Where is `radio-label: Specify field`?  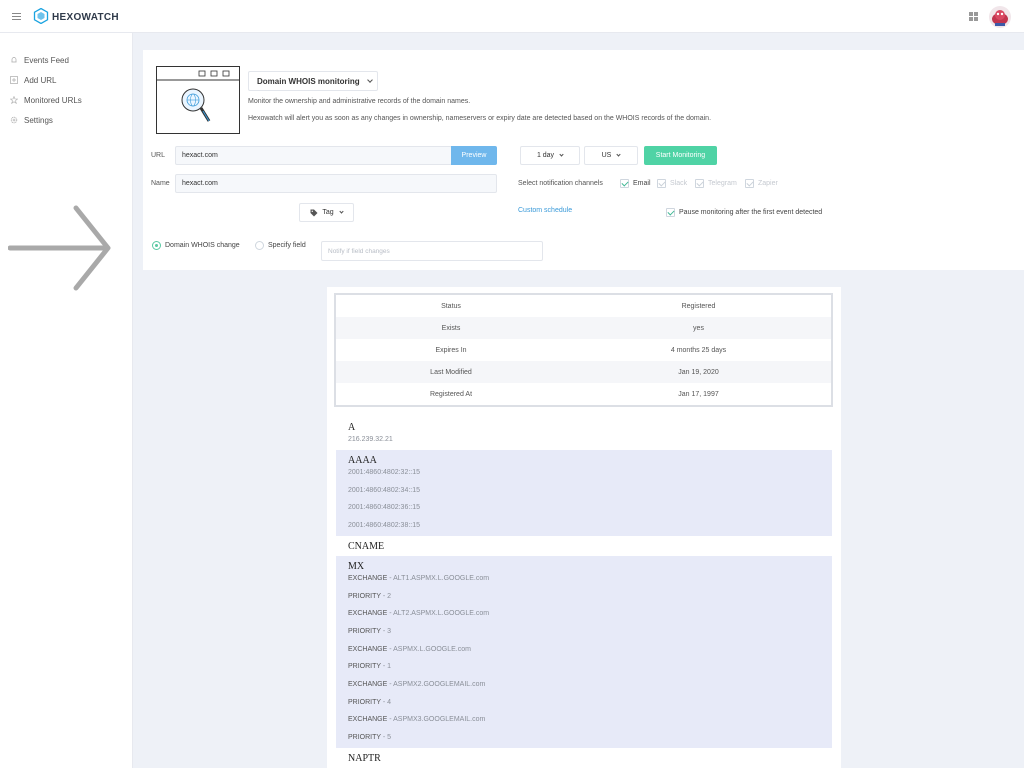 radio-label: Specify field is located at coordinates (287, 245).